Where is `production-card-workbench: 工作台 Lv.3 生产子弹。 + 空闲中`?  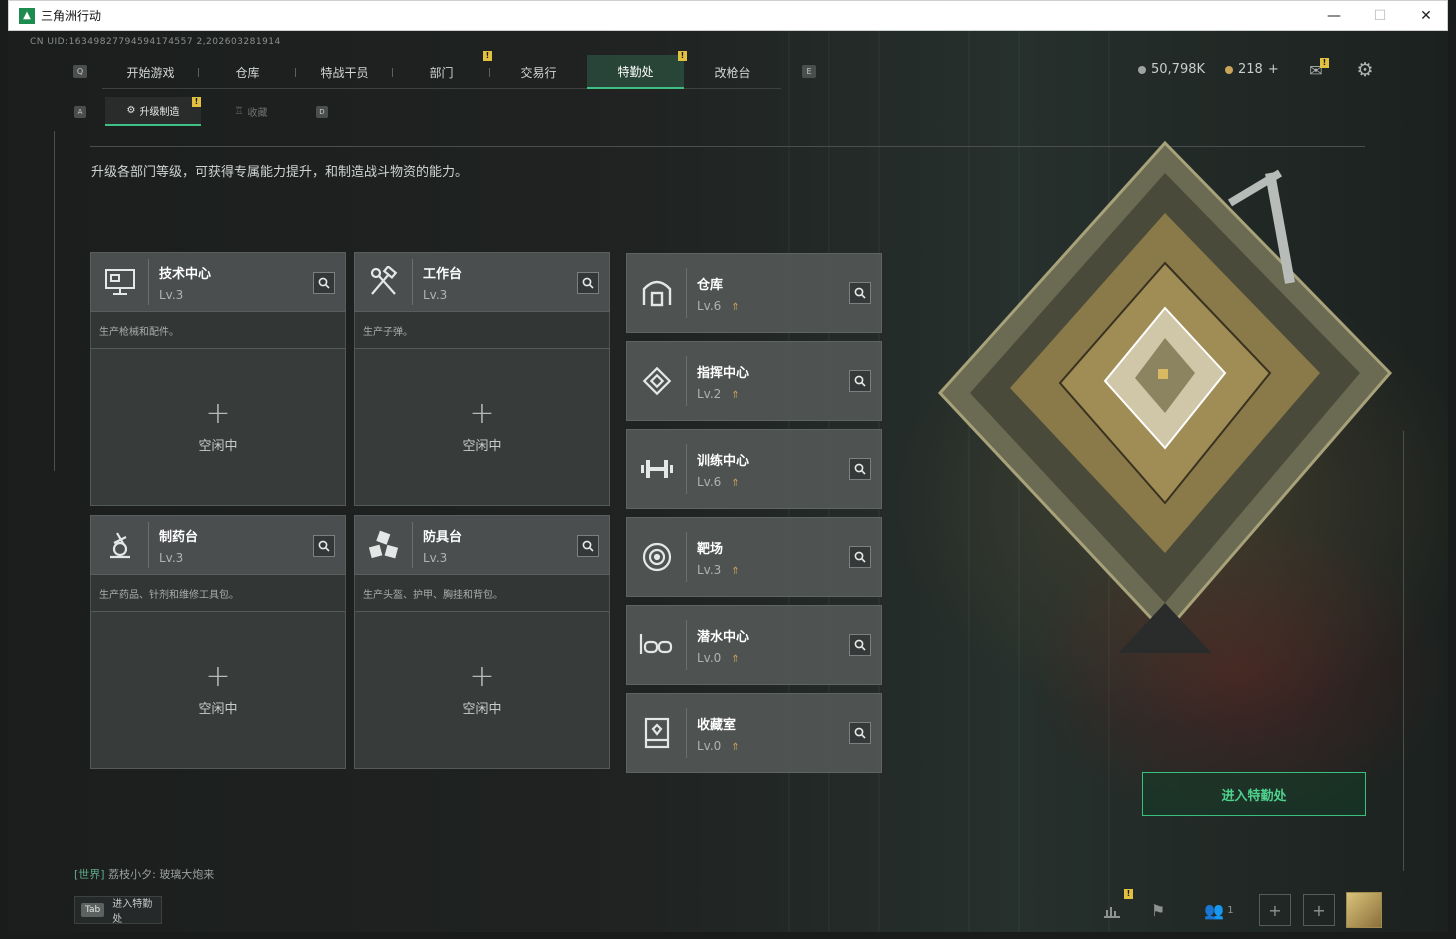
production-card-workbench: 工作台 Lv.3 生产子弹。 + 空闲中 is located at coordinates (482, 379).